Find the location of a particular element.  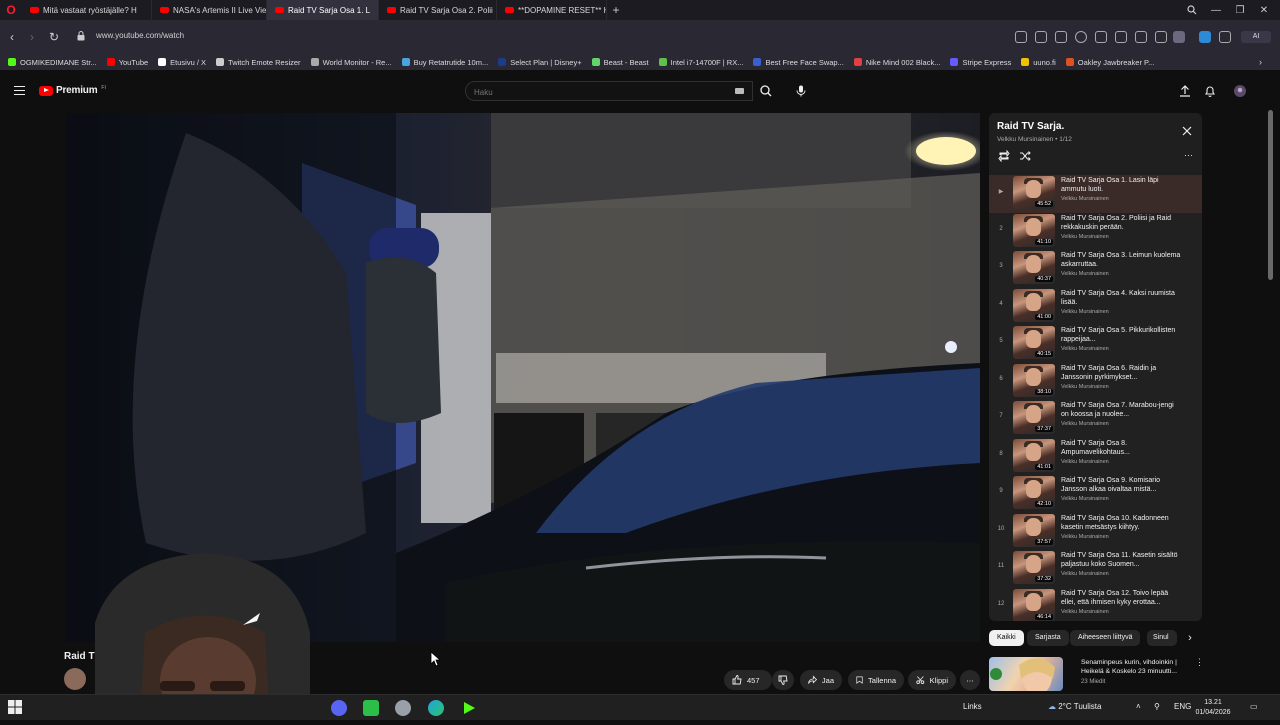

kick-play-icon is located at coordinates (469, 708).